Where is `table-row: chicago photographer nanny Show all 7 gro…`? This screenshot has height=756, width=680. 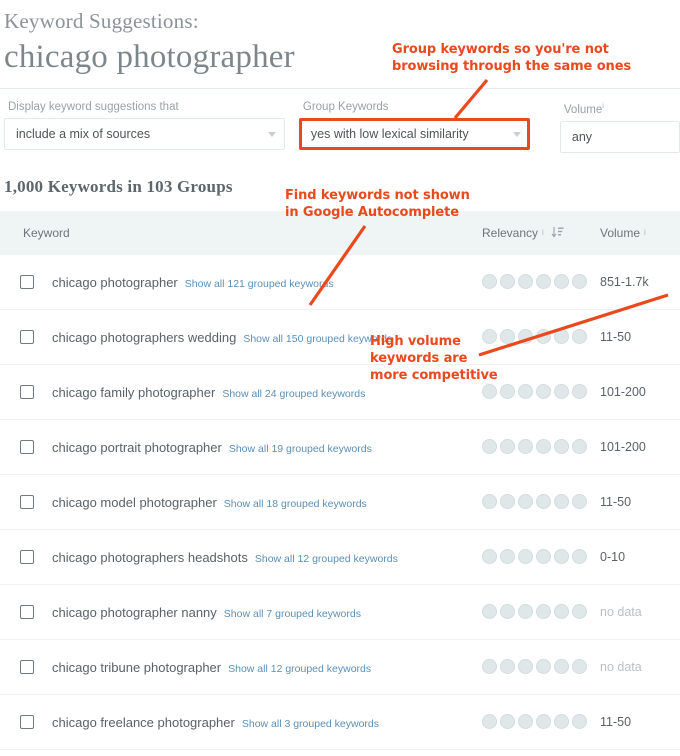
table-row: chicago photographer nanny Show all 7 gro… is located at coordinates (340, 612).